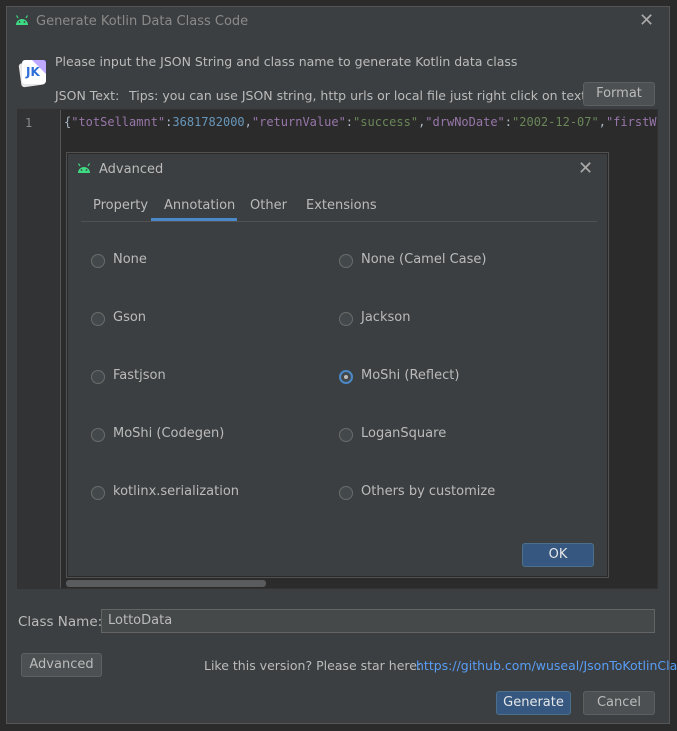 This screenshot has height=731, width=677. What do you see at coordinates (298, 122) in the screenshot?
I see `code-key: "returnValue"` at bounding box center [298, 122].